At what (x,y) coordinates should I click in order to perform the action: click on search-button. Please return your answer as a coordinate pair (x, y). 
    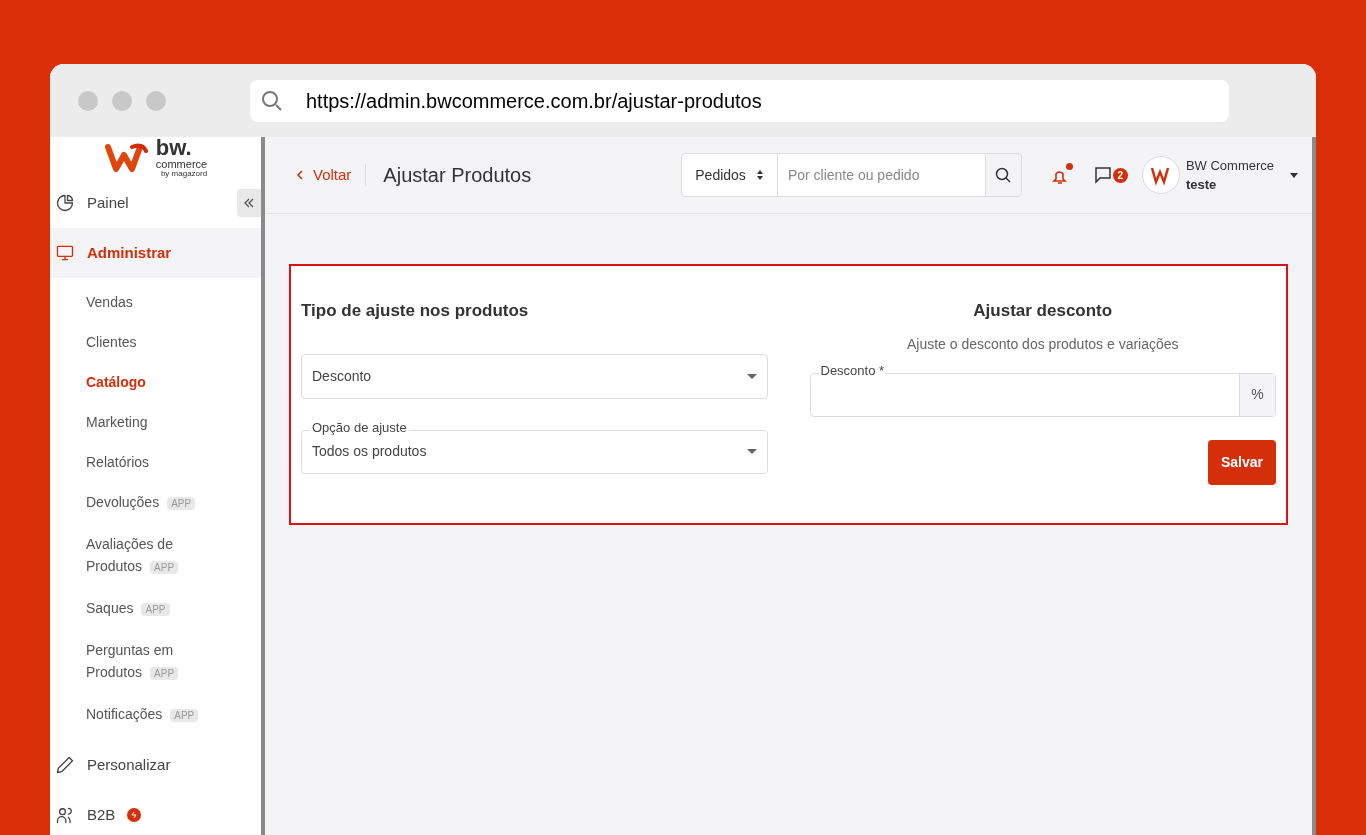
    Looking at the image, I should click on (1003, 175).